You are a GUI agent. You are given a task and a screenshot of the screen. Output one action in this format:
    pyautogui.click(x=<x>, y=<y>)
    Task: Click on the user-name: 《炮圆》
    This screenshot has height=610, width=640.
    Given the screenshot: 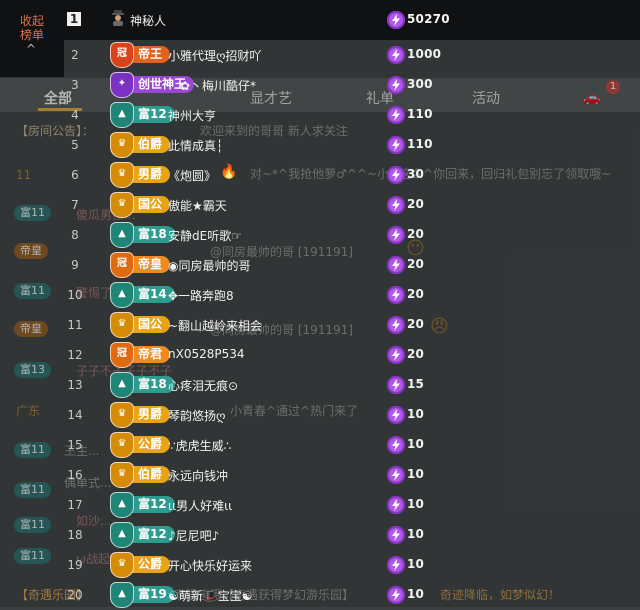 What is the action you would take?
    pyautogui.click(x=192, y=175)
    